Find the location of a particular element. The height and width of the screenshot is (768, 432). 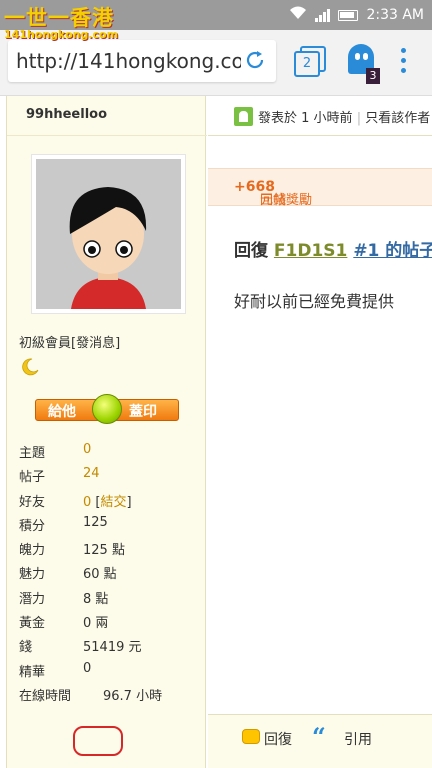

reload-icon is located at coordinates (255, 60).